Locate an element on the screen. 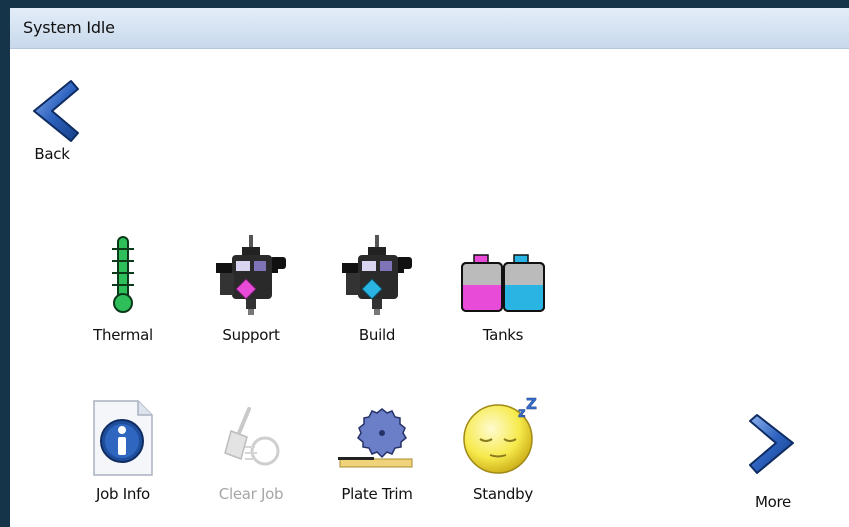  chevron-left-icon is located at coordinates (57, 115).